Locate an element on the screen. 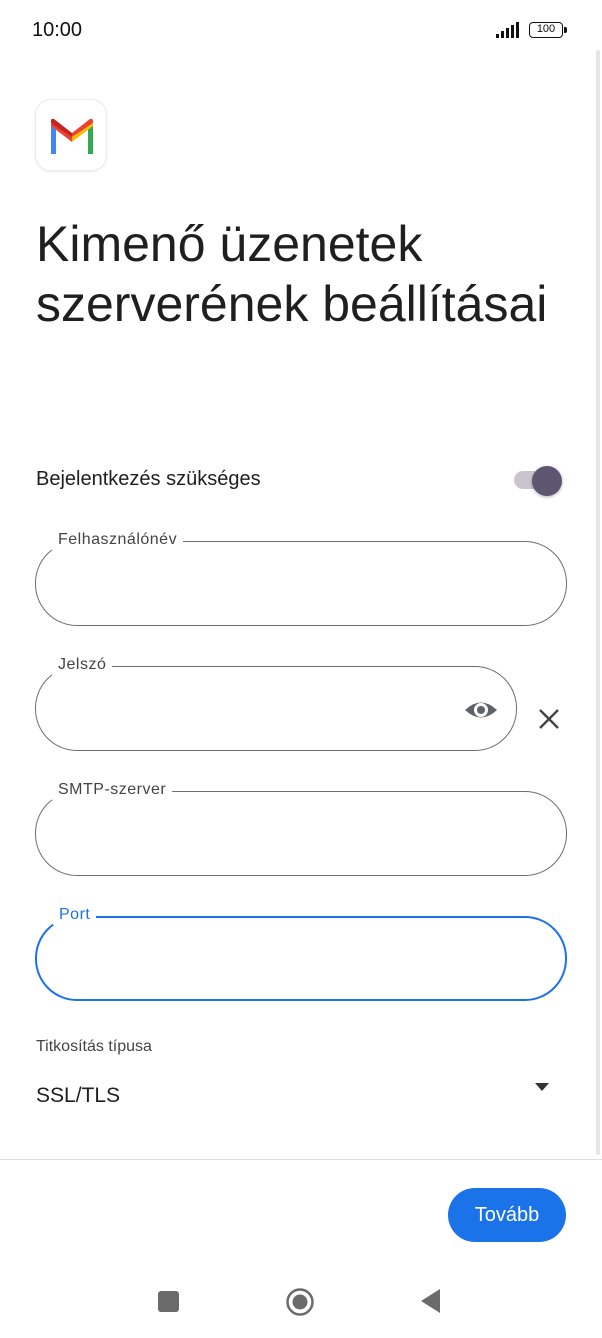 Image resolution: width=602 pixels, height=1338 pixels. password-label: Jelszó is located at coordinates (82, 665).